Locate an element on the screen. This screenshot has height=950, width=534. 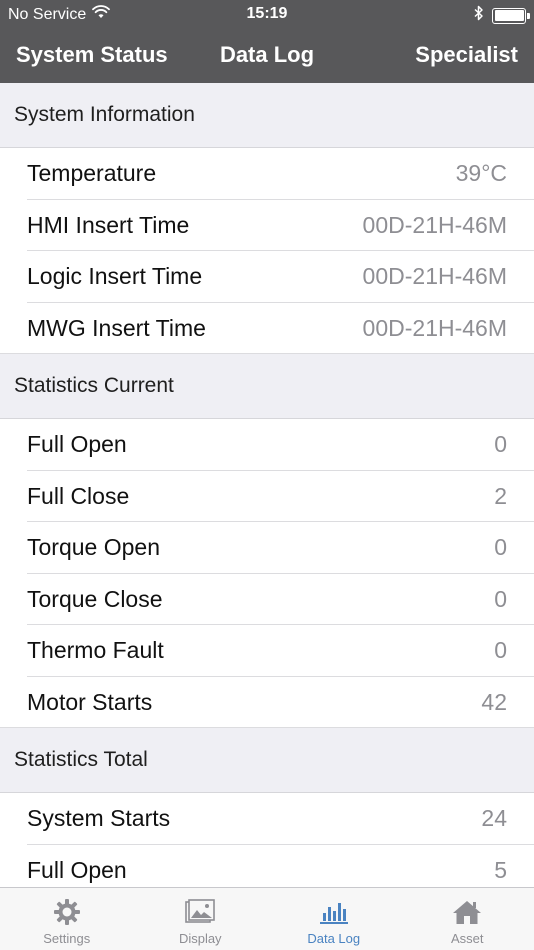
list-row: Temperature 39°C is located at coordinates (267, 174).